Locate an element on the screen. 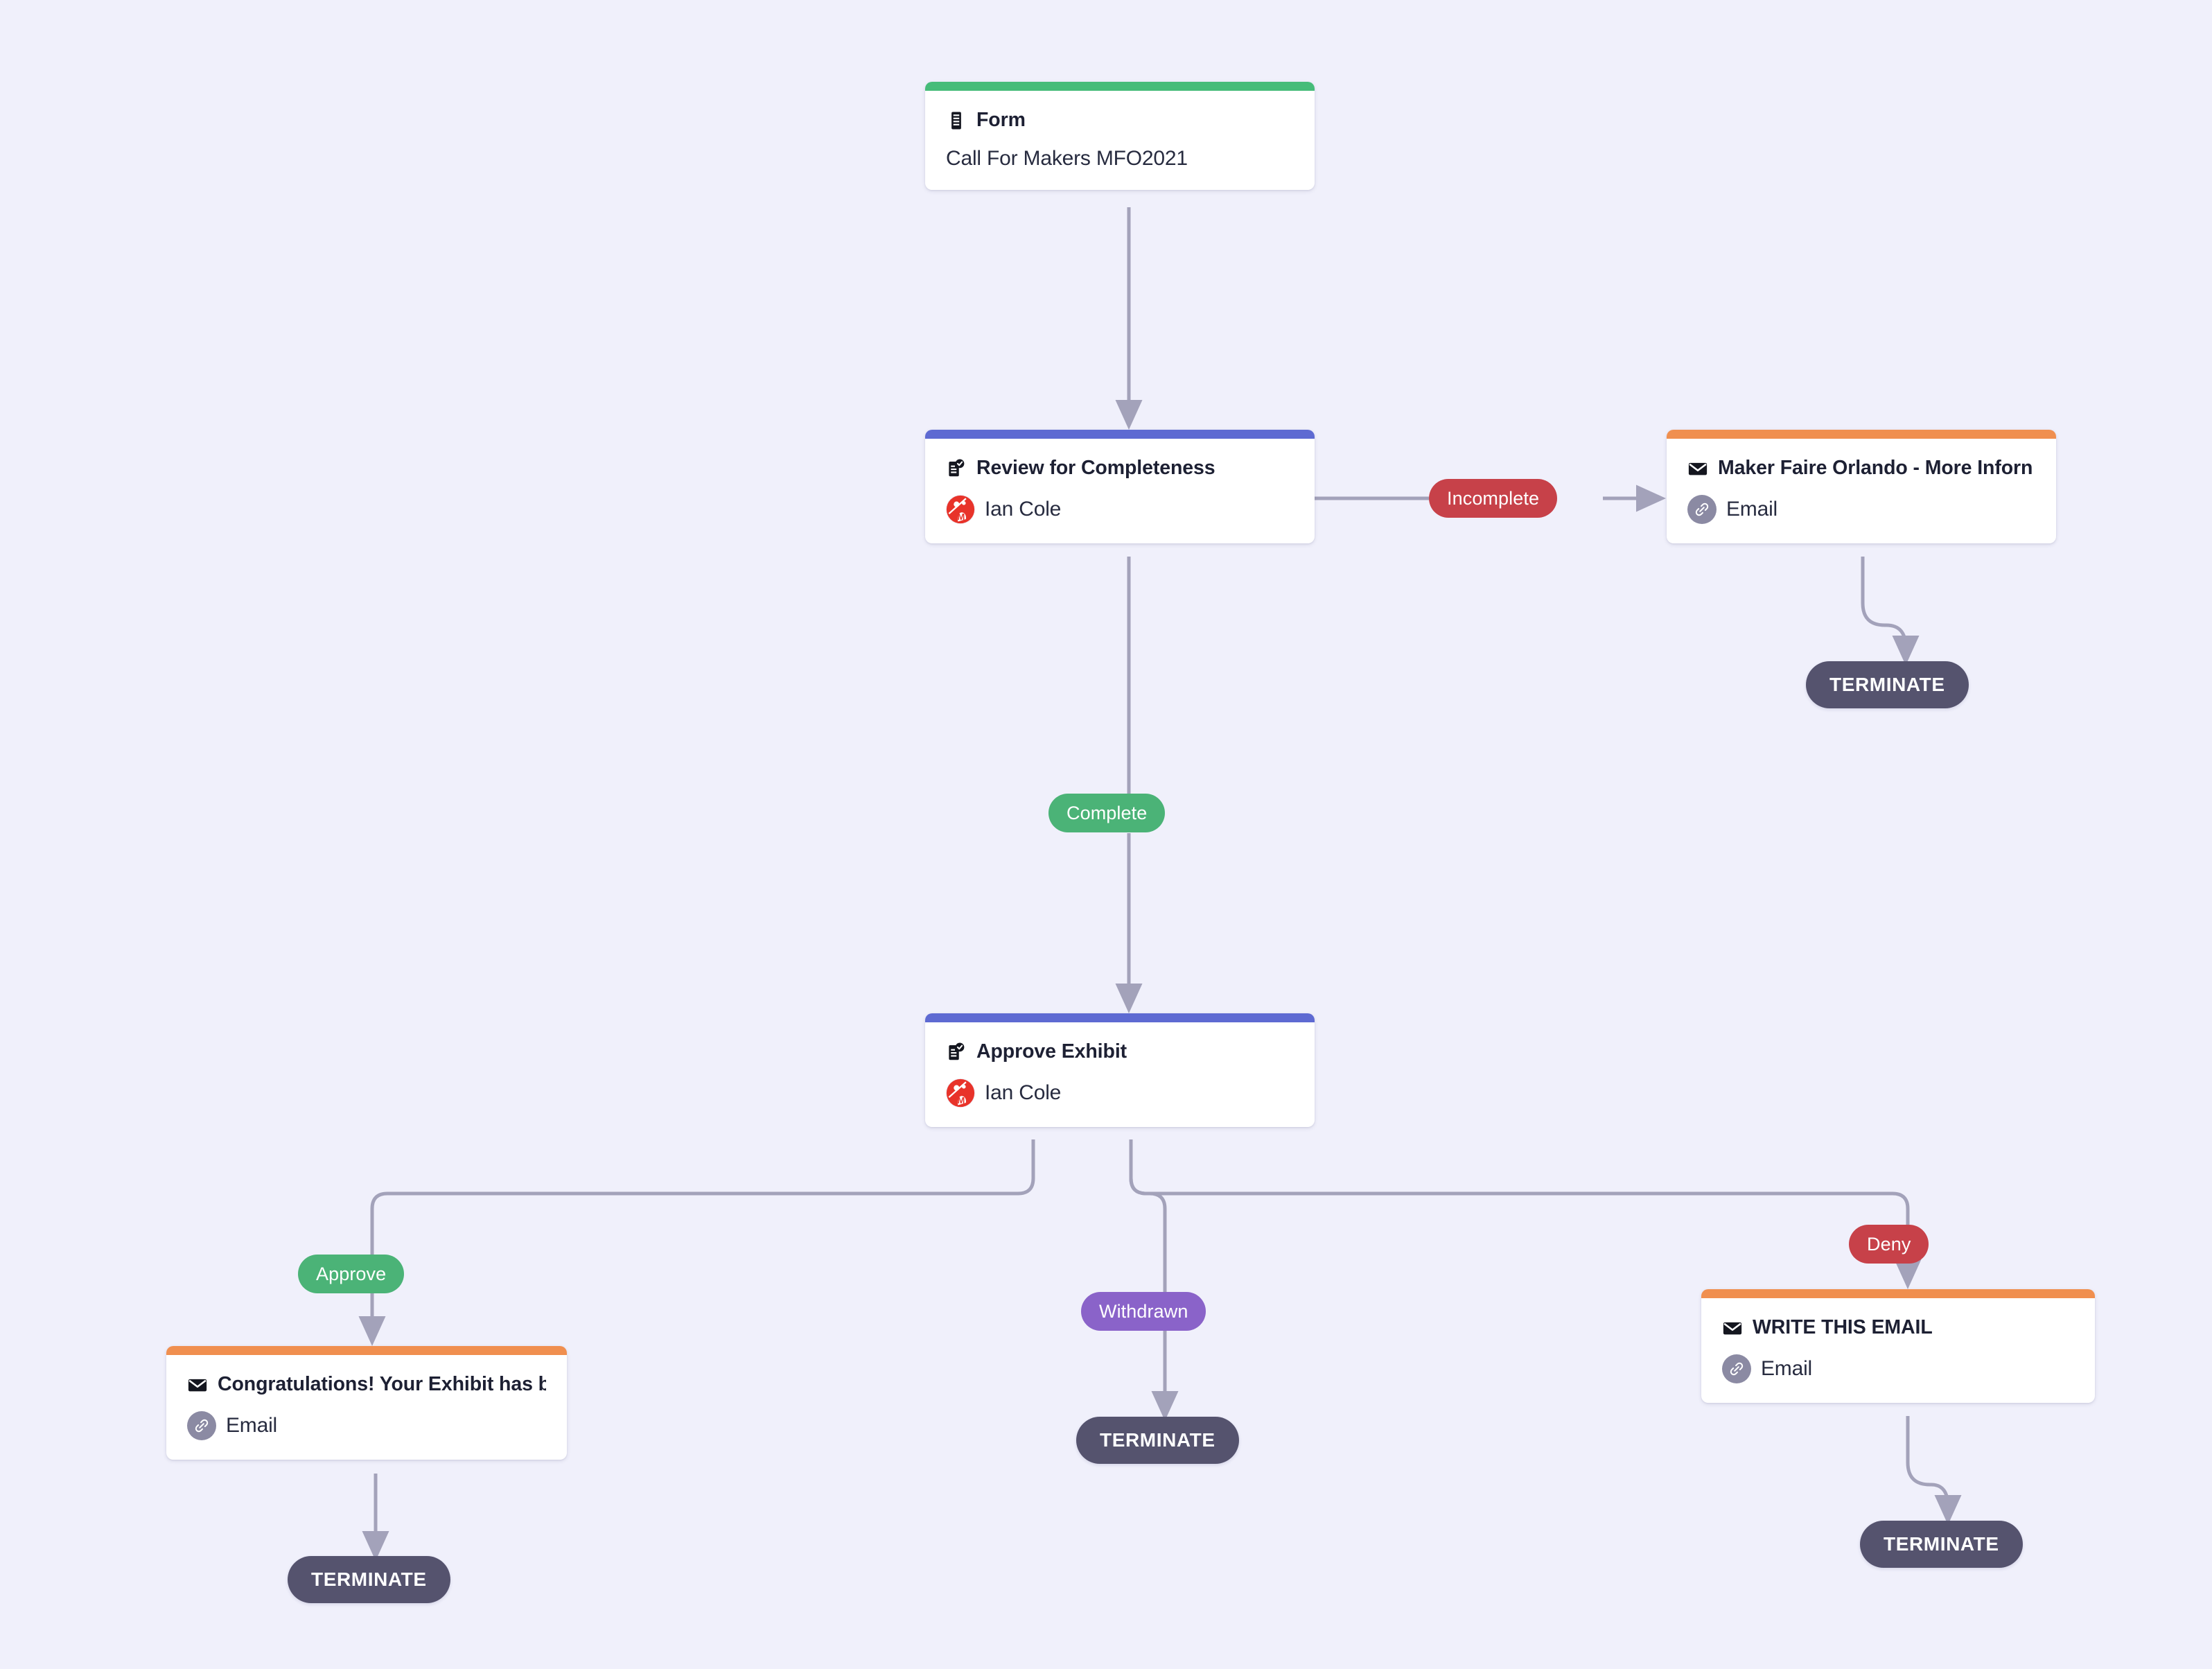 This screenshot has width=2212, height=1669. node-more-info-email: Maker Faire Orlando - More Inforn Email is located at coordinates (1862, 486).